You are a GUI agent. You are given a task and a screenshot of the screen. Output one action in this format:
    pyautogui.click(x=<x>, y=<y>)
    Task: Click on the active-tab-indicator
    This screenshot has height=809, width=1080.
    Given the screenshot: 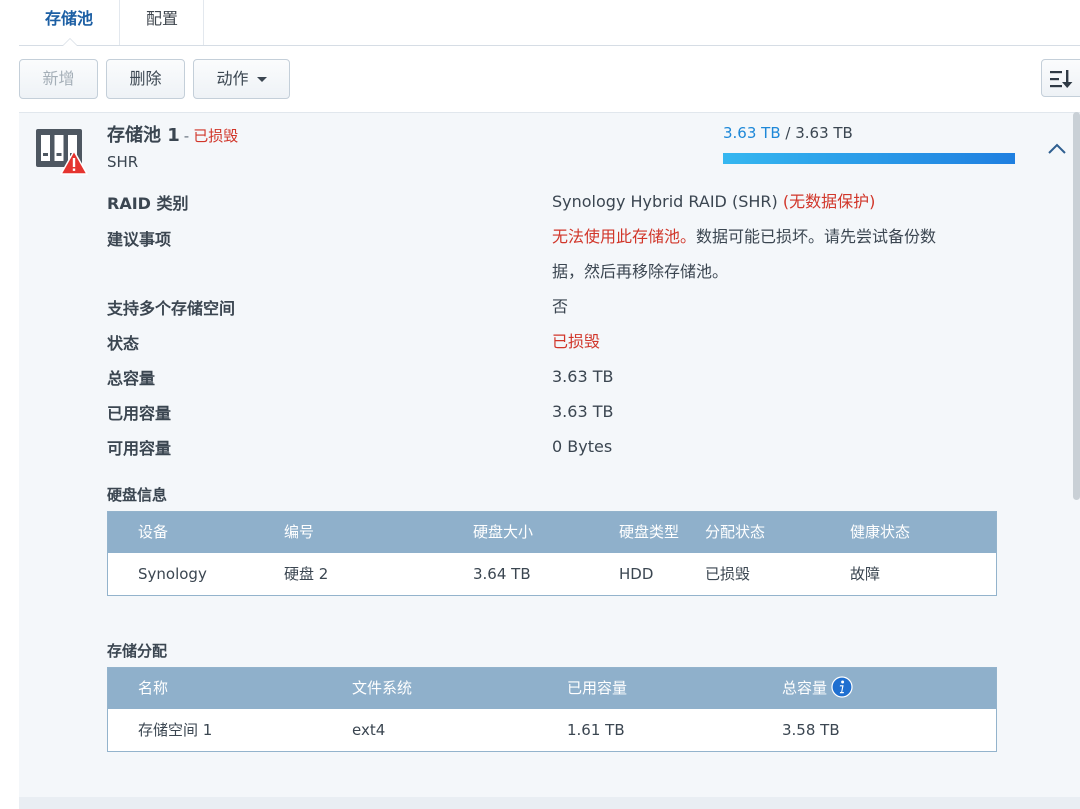 What is the action you would take?
    pyautogui.click(x=70, y=42)
    